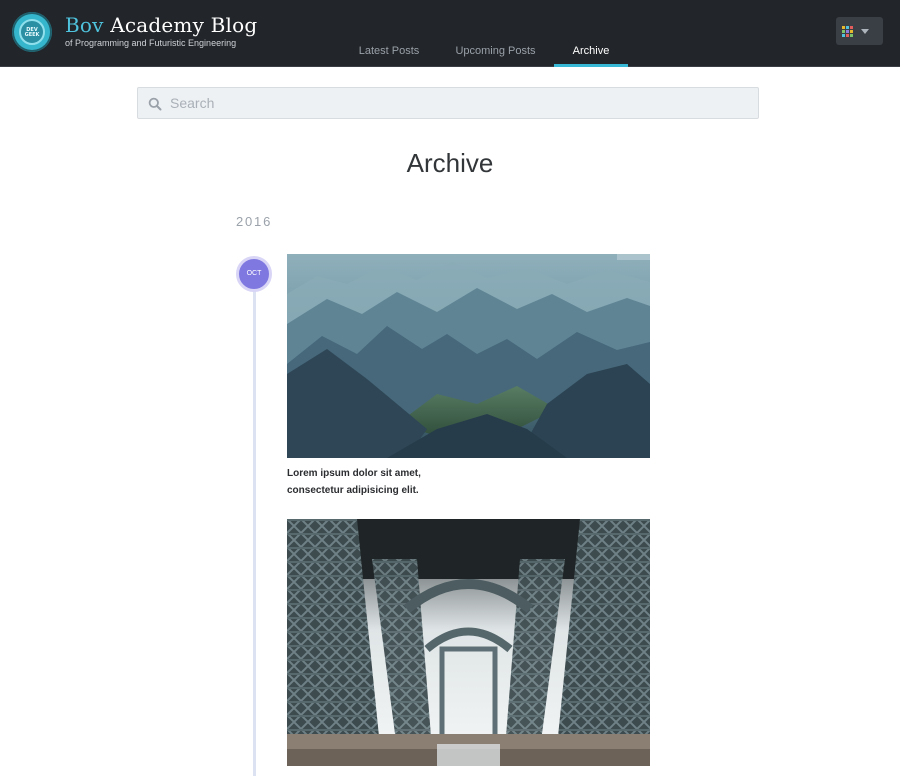 Image resolution: width=900 pixels, height=776 pixels. I want to click on archive-year: 2016, so click(254, 221).